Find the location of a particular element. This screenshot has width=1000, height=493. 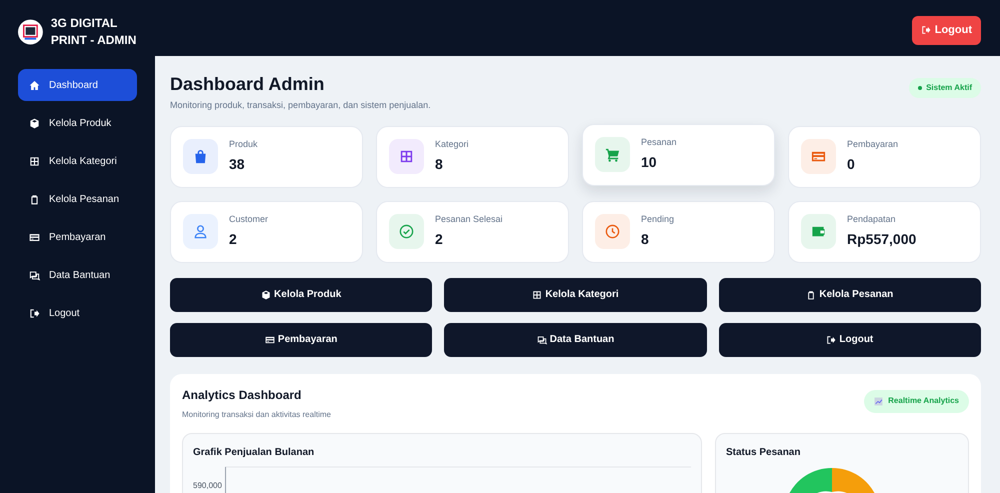

stat-label: Kategori is located at coordinates (452, 145).